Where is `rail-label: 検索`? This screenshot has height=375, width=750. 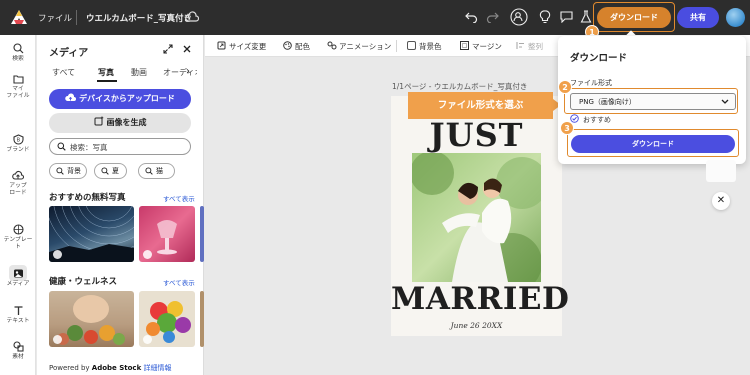
rail-label: 検索 is located at coordinates (18, 59).